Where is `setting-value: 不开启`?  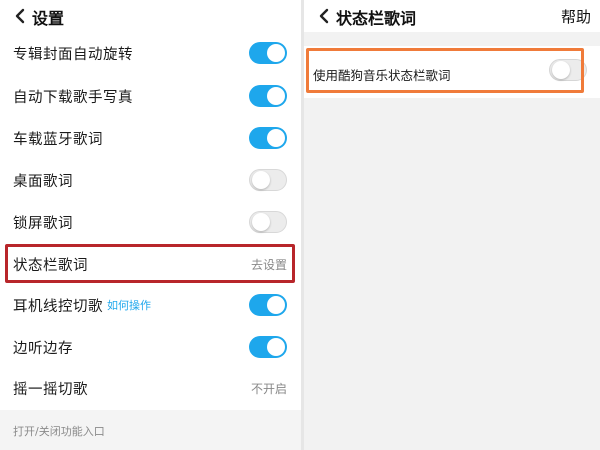
setting-value: 不开启 is located at coordinates (268, 388).